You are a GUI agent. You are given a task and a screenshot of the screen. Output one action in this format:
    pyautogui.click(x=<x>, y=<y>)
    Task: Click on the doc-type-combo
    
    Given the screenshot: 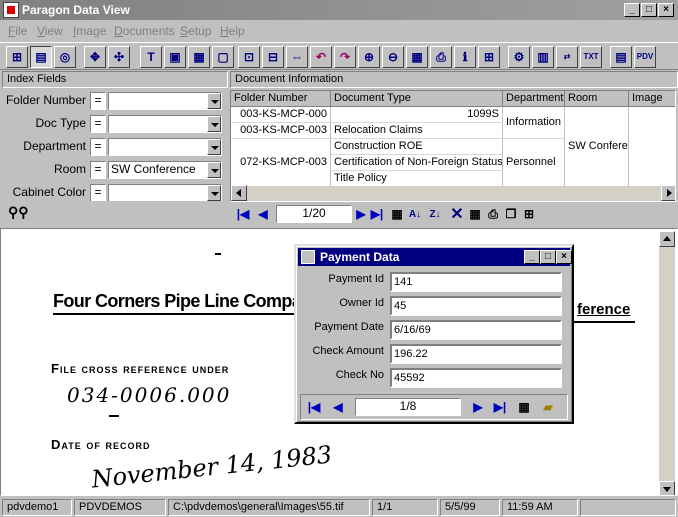 What is the action you would take?
    pyautogui.click(x=165, y=124)
    